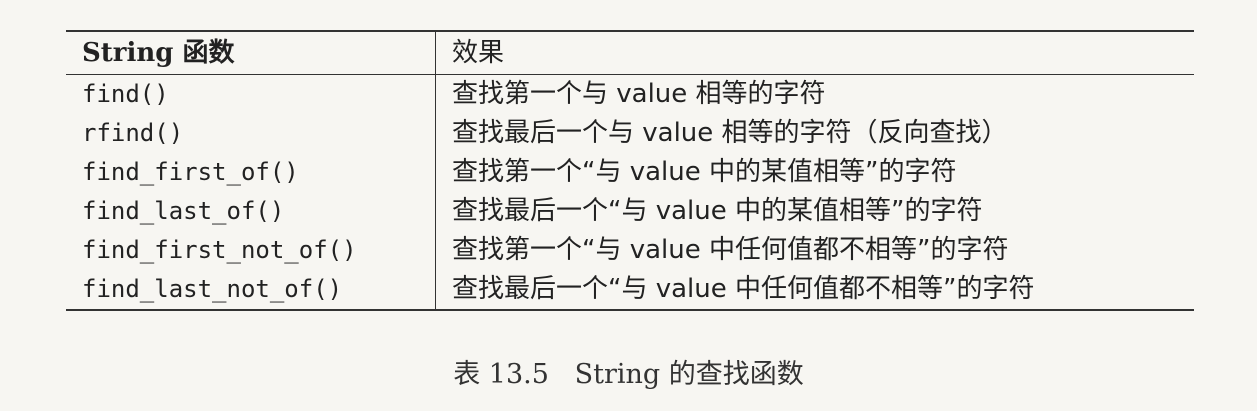 This screenshot has height=411, width=1257. I want to click on function-effect: 查找最后一个“与 value 中任何值都不相等”的字符, so click(743, 289).